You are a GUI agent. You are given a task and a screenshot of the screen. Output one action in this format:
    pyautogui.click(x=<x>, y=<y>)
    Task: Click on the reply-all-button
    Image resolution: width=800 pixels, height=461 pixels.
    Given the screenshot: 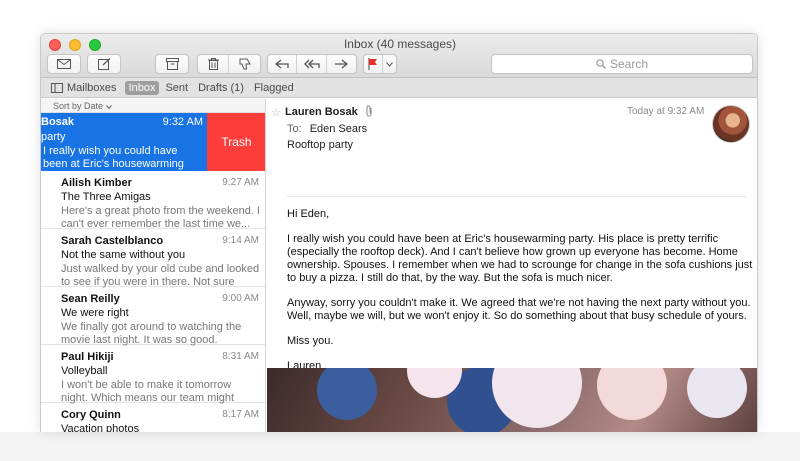 What is the action you would take?
    pyautogui.click(x=312, y=64)
    